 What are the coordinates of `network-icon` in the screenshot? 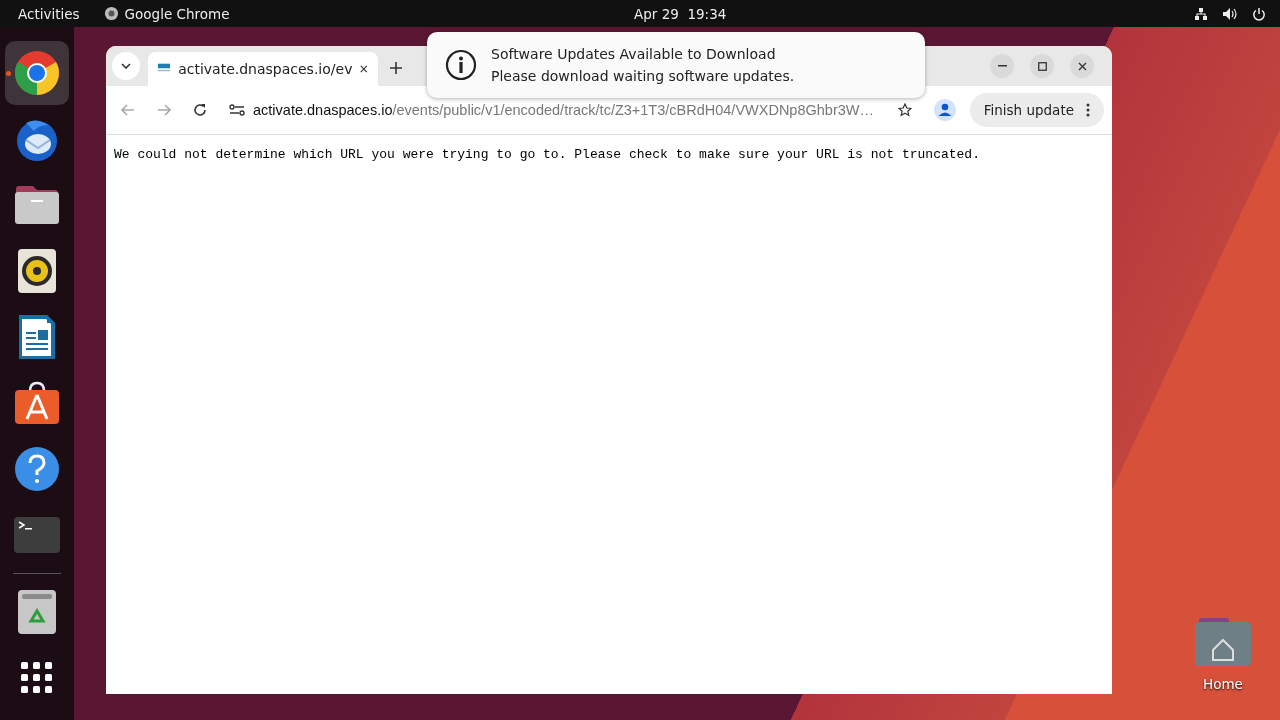 It's located at (1201, 13).